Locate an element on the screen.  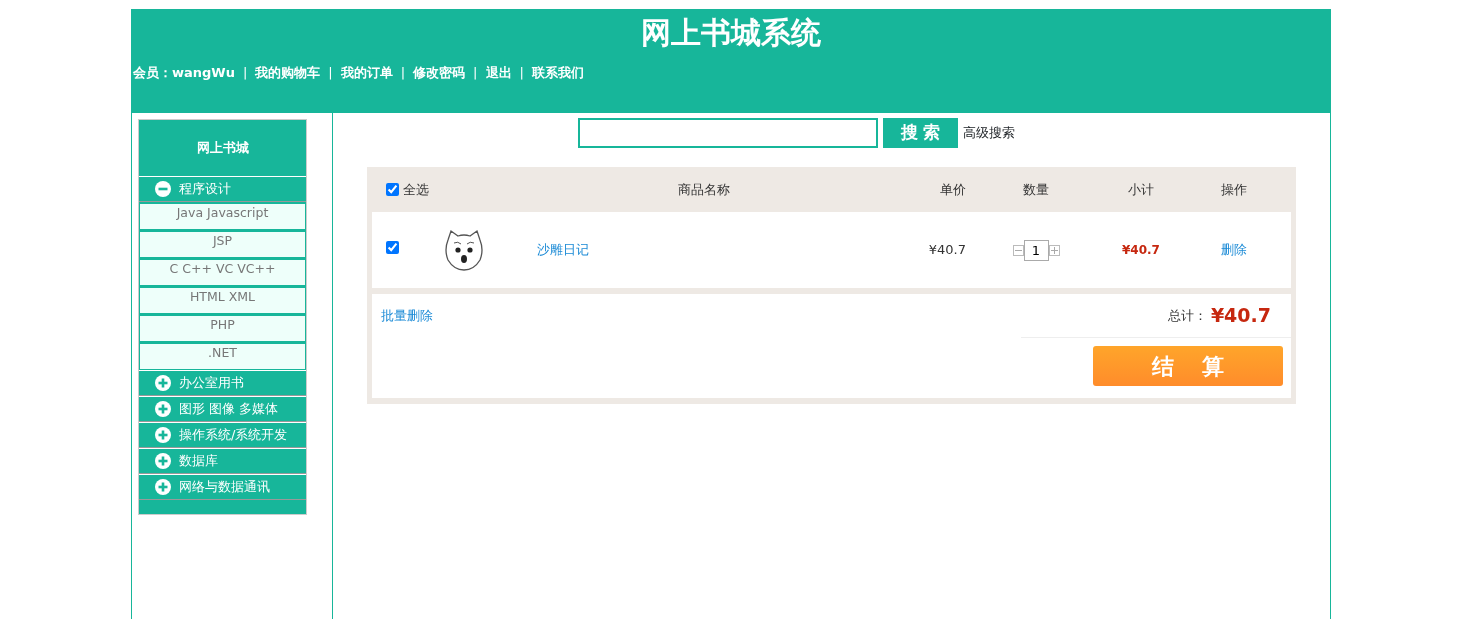
category-label: 数据库 is located at coordinates (198, 461).